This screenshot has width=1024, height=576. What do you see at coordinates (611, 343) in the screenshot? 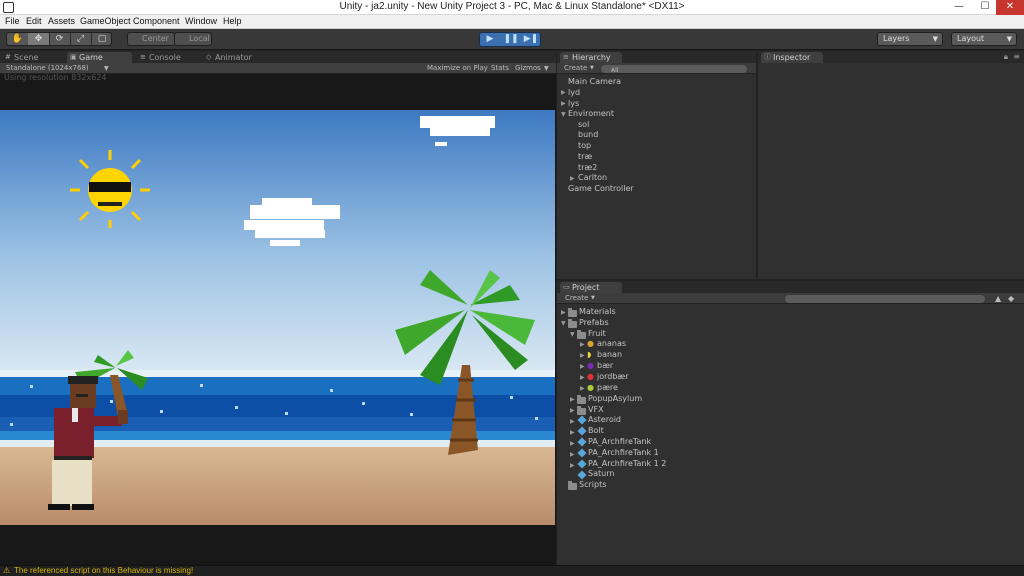
I see `project-item-ananas: ananas` at bounding box center [611, 343].